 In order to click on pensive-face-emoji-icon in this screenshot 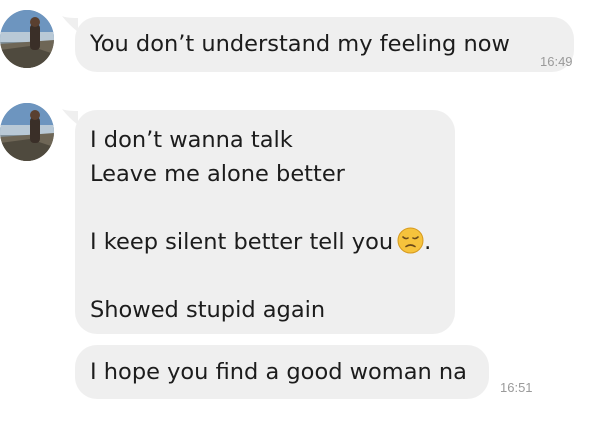, I will do `click(410, 240)`.